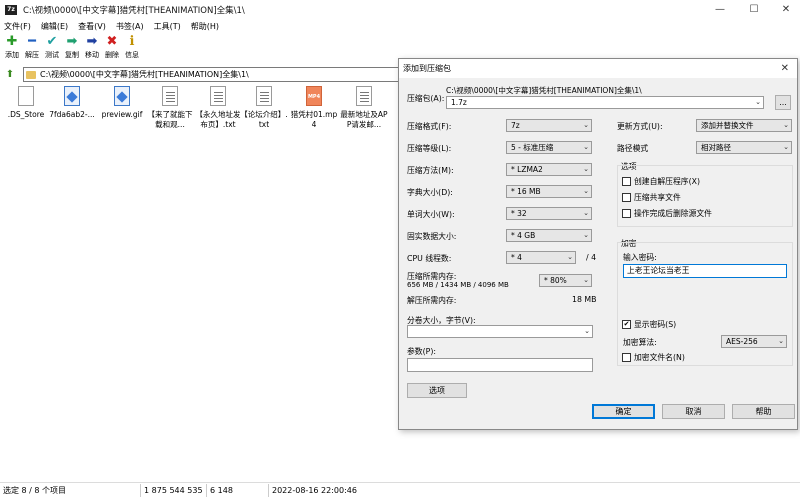  Describe the element at coordinates (167, 26) in the screenshot. I see `menu-tools: 工具(T)` at that location.